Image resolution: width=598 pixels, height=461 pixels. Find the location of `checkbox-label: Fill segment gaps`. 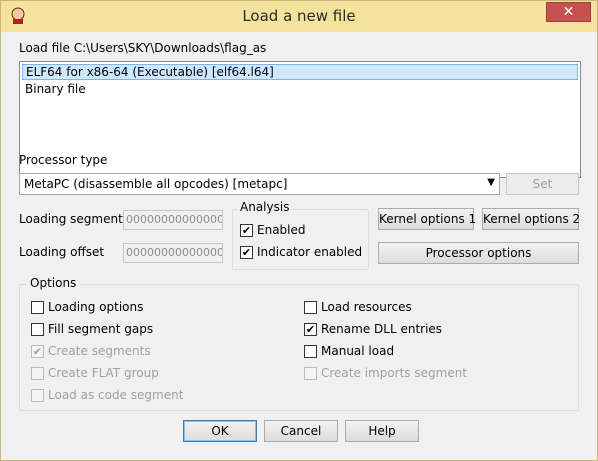

checkbox-label: Fill segment gaps is located at coordinates (101, 329).